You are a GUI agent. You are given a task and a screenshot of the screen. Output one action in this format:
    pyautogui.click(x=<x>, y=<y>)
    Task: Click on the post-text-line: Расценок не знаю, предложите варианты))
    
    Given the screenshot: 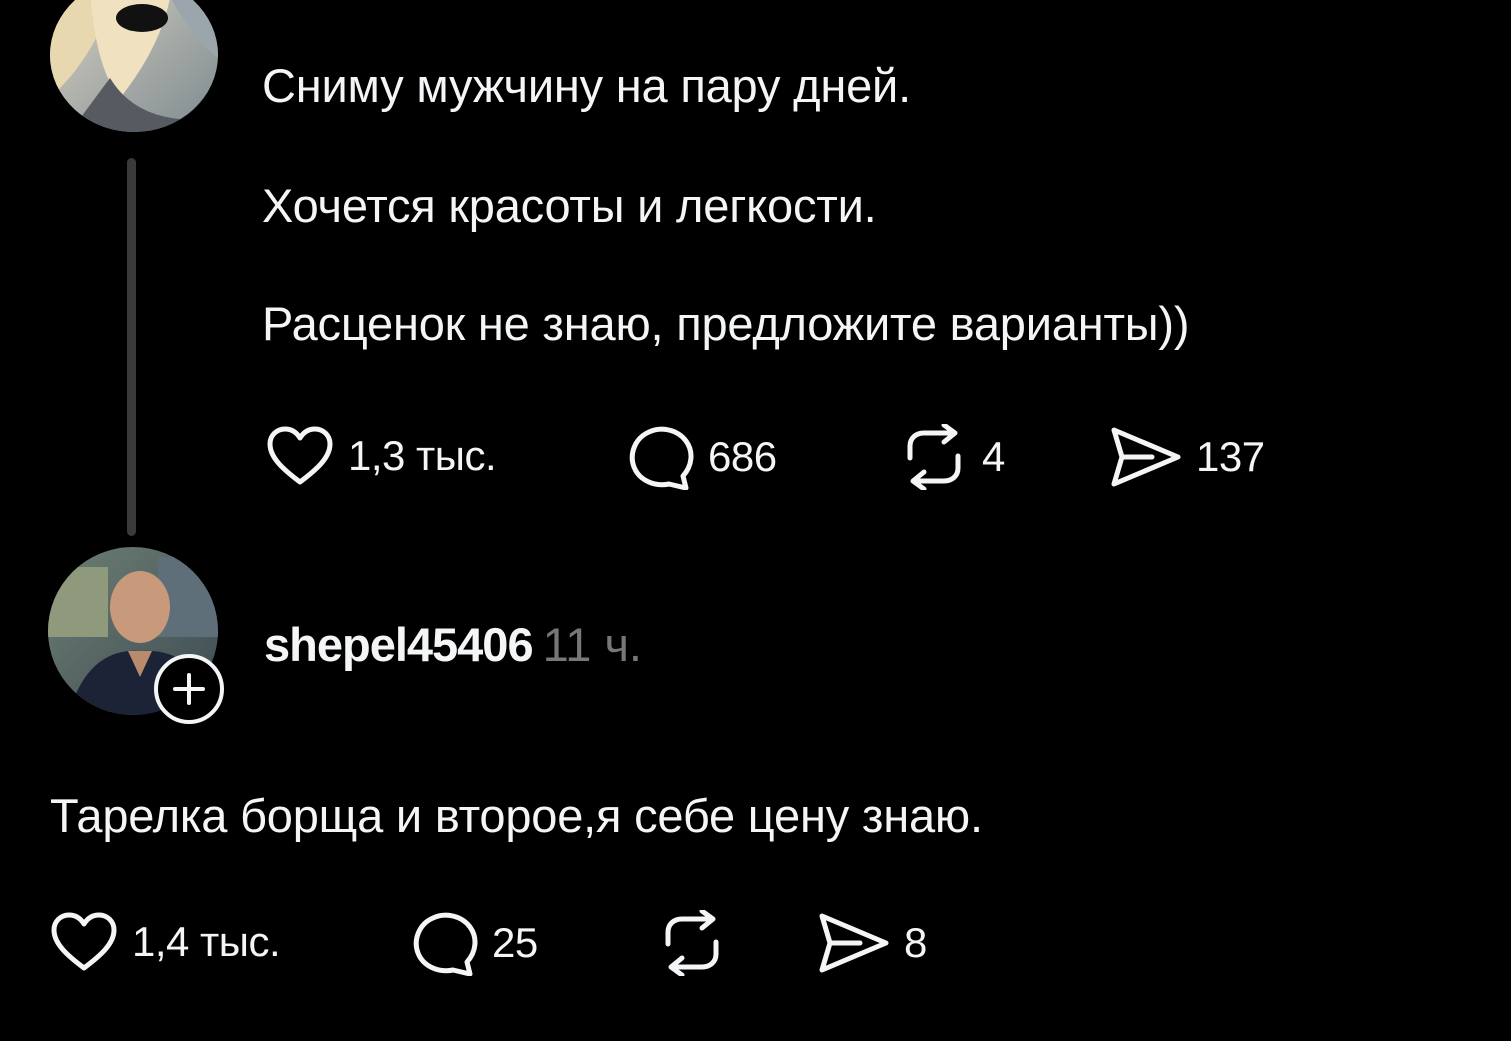 What is the action you would take?
    pyautogui.click(x=726, y=323)
    